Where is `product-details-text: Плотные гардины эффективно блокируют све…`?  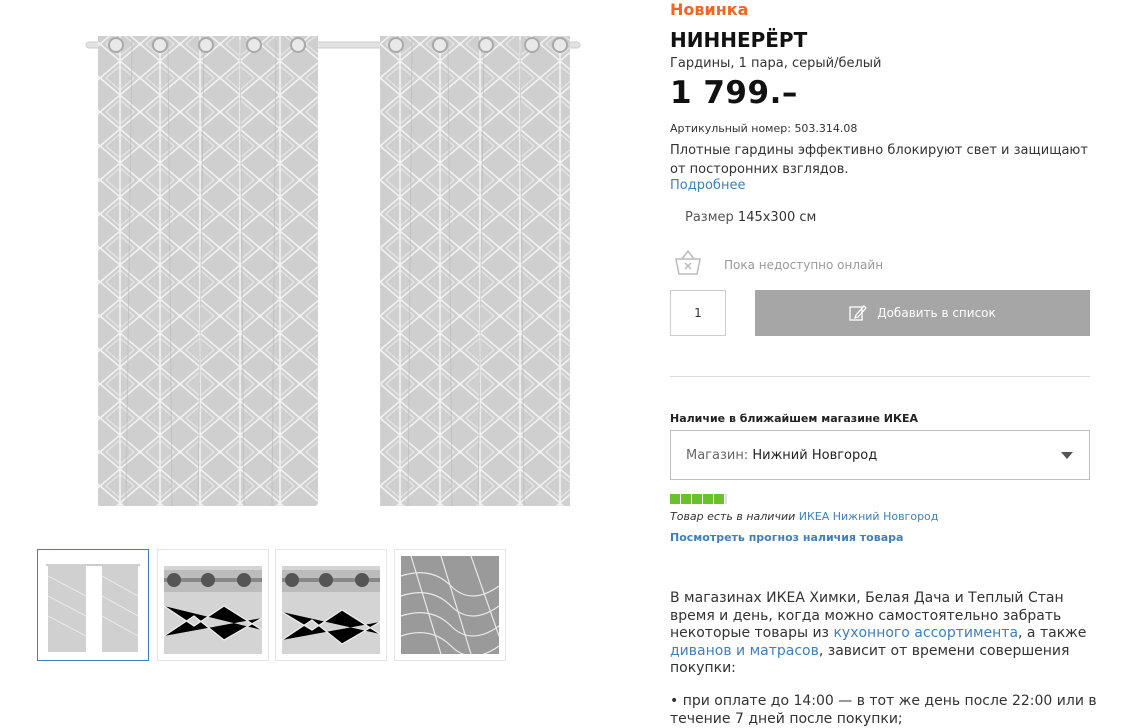 product-details-text: Плотные гардины эффективно блокируют све… is located at coordinates (879, 160).